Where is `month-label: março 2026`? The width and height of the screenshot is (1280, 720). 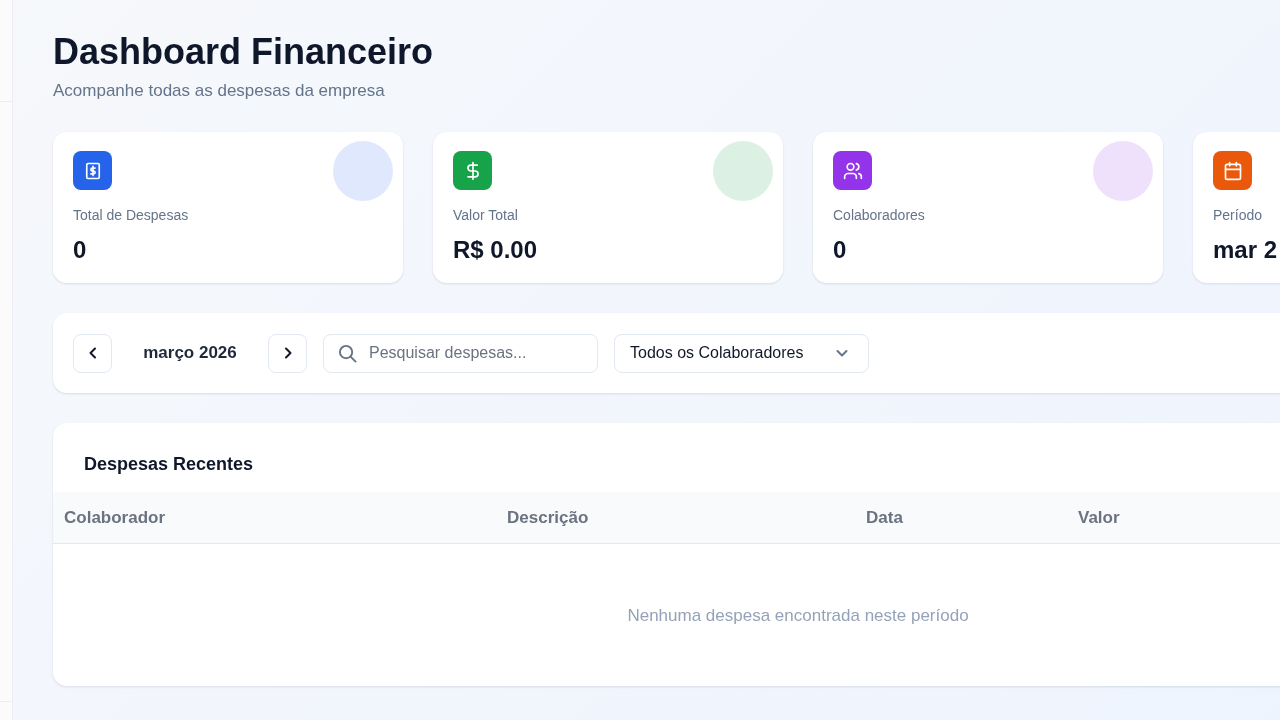 month-label: março 2026 is located at coordinates (190, 353).